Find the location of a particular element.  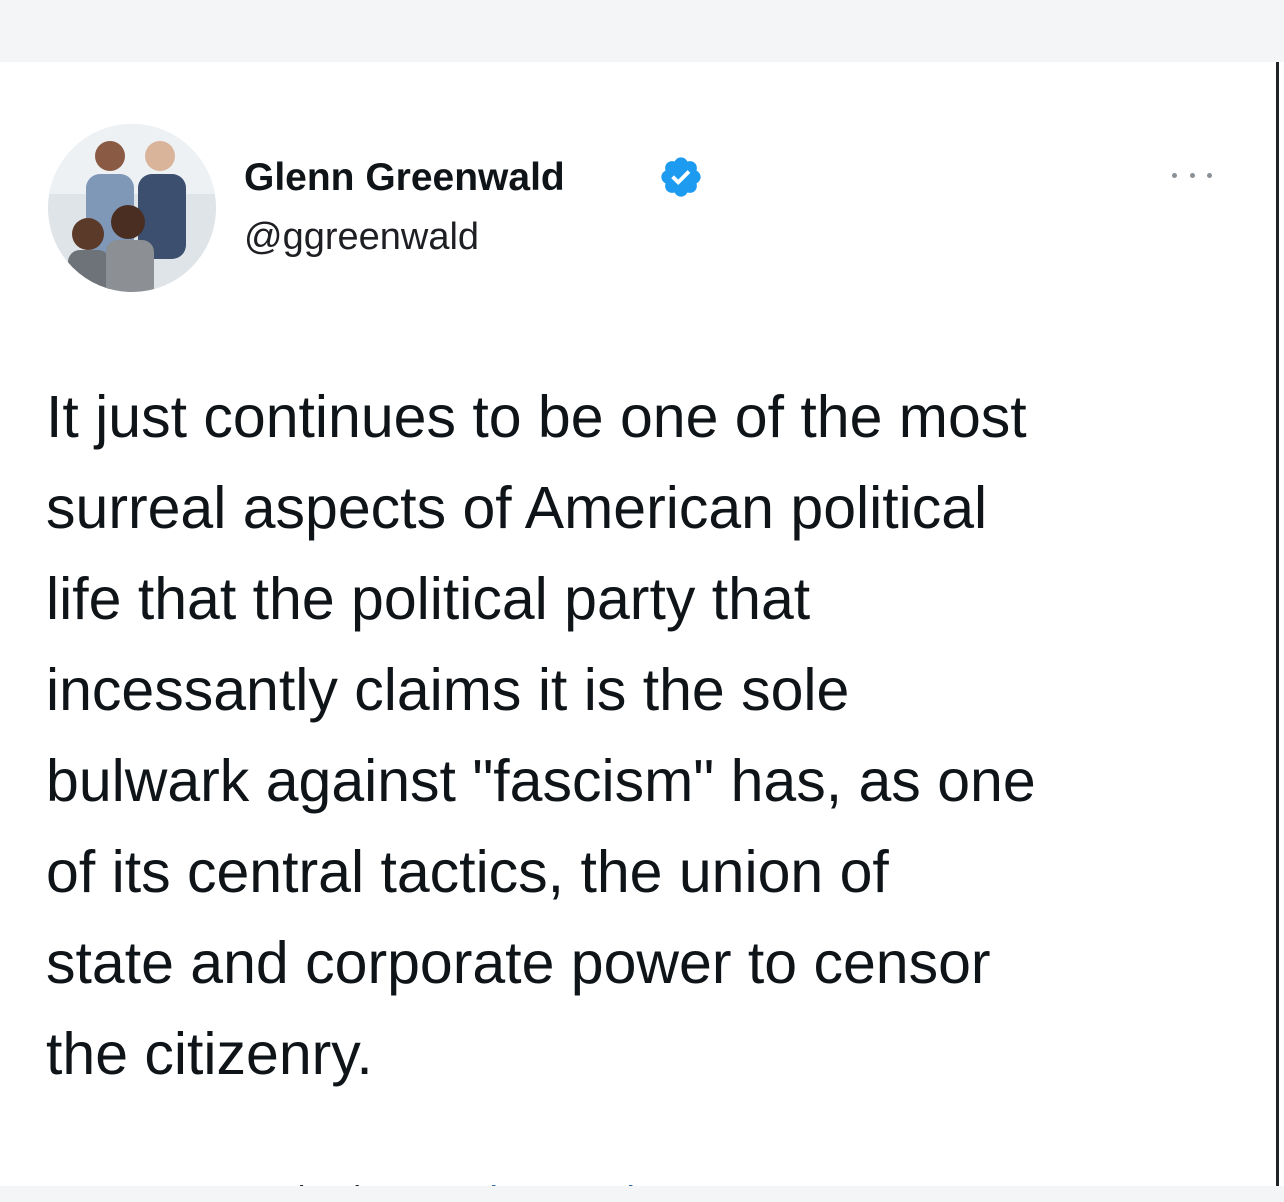

tweet-text-line: incessantly claims it is the sole is located at coordinates (448, 690).